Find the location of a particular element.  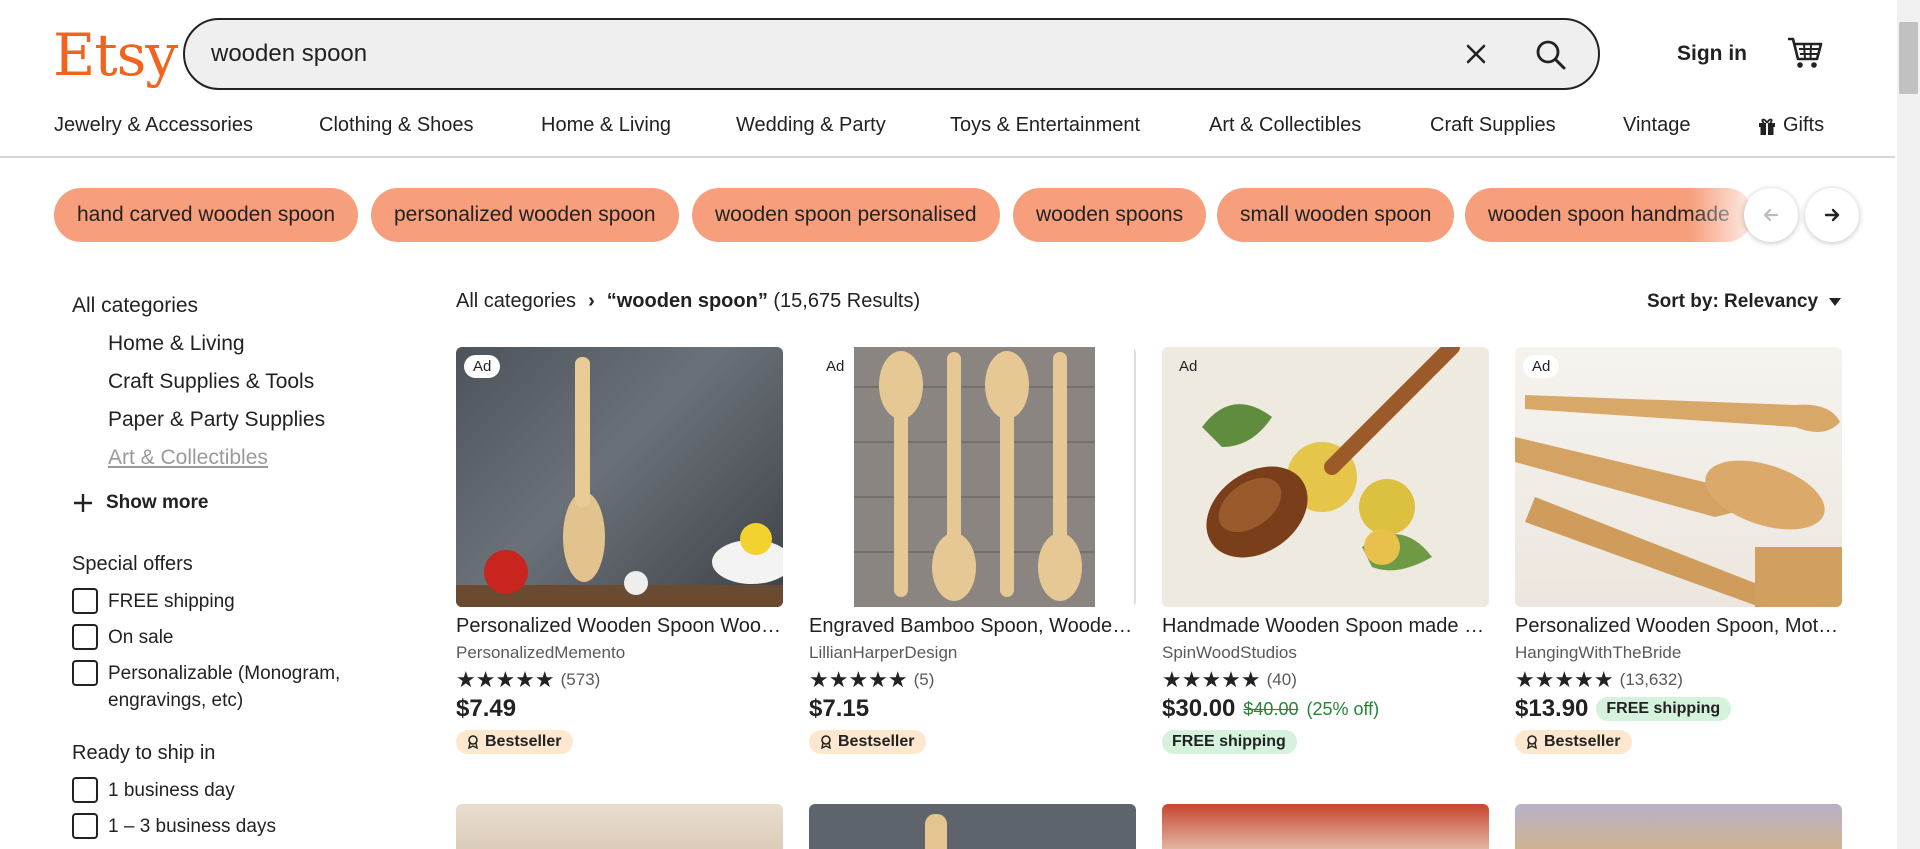

etsy-logo: Etsy is located at coordinates (115, 55).